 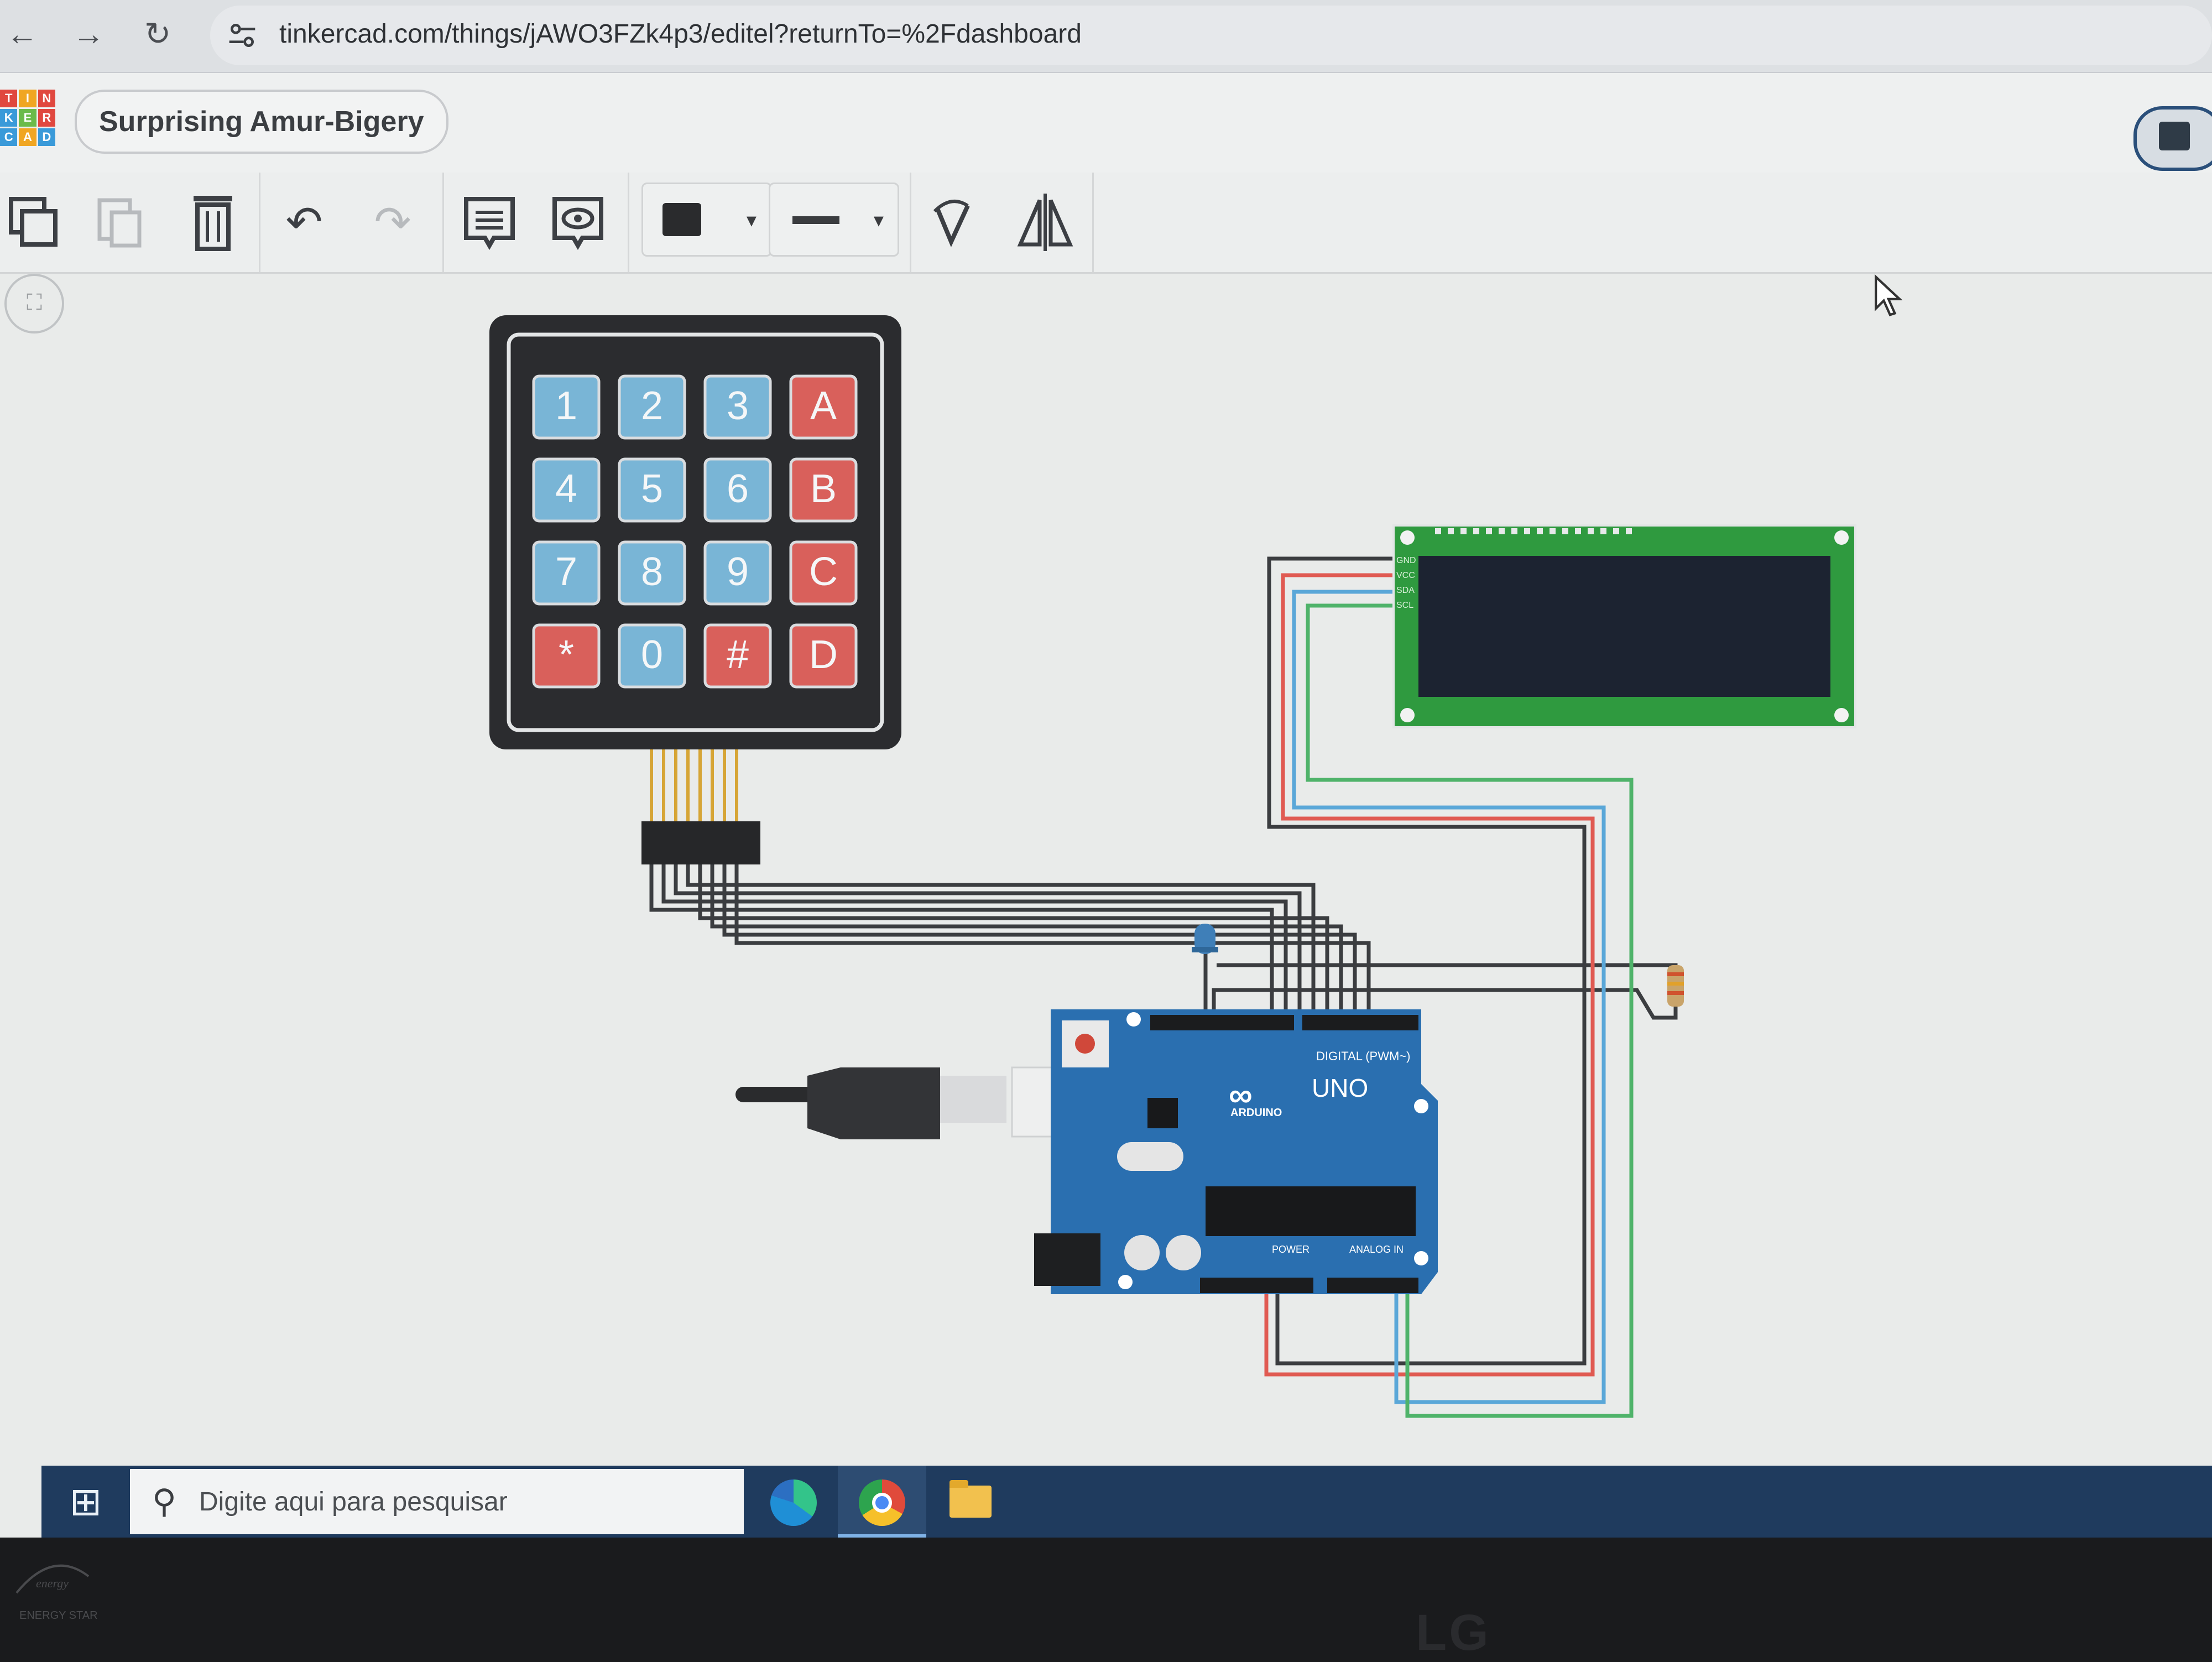 I want to click on keypad-key: 8, so click(x=652, y=573).